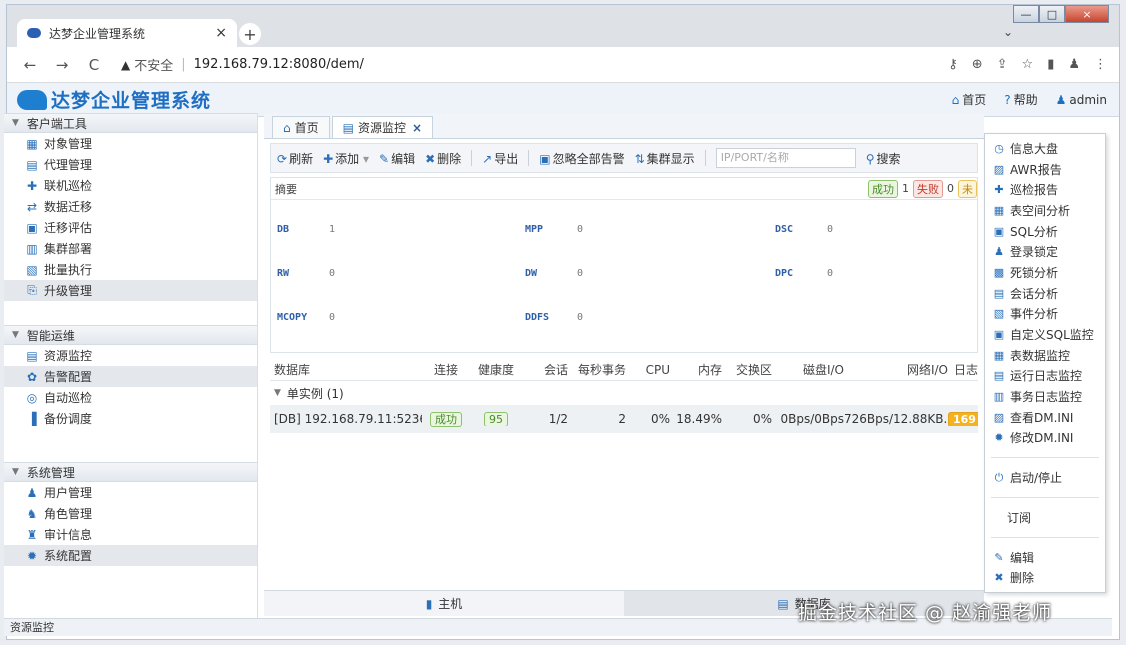  Describe the element at coordinates (130, 472) in the screenshot. I see `sidebar-group-system: ▼ 系统管理` at that location.